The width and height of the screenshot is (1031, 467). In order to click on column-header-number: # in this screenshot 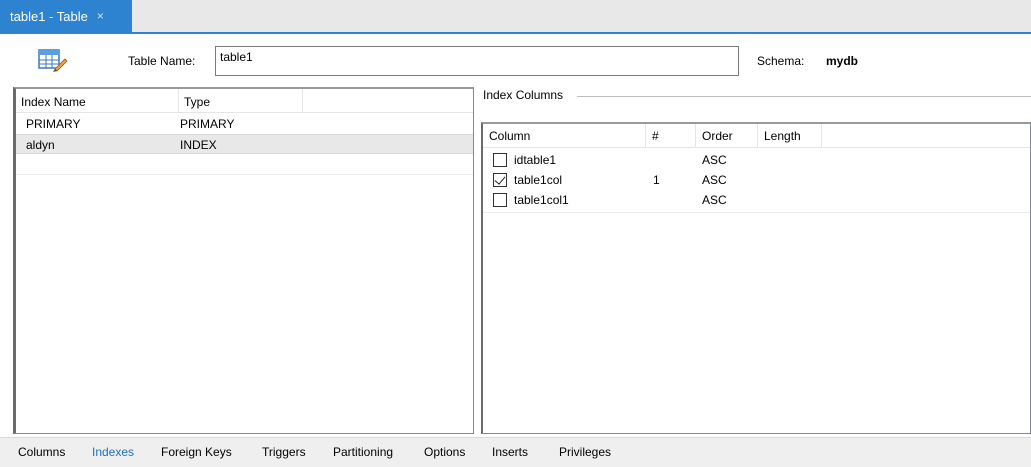, I will do `click(671, 136)`.